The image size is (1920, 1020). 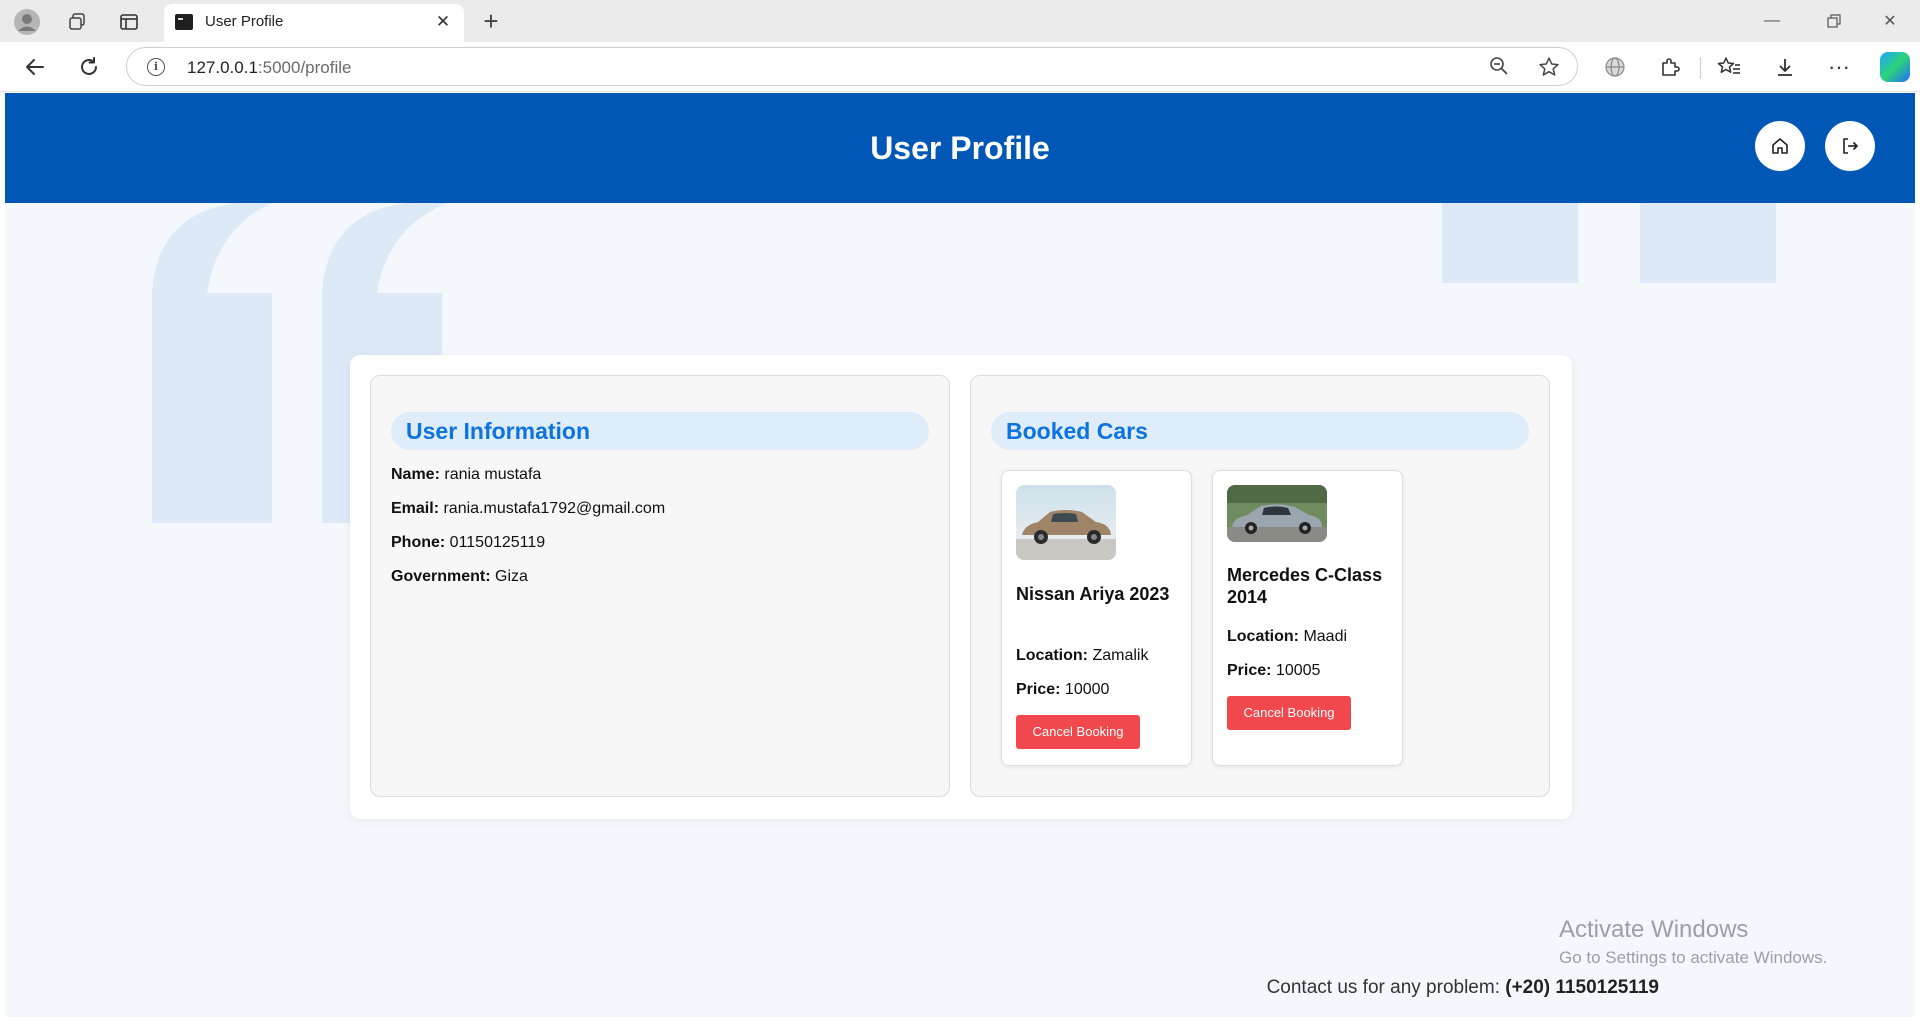 I want to click on more-icon: ···, so click(x=1839, y=67).